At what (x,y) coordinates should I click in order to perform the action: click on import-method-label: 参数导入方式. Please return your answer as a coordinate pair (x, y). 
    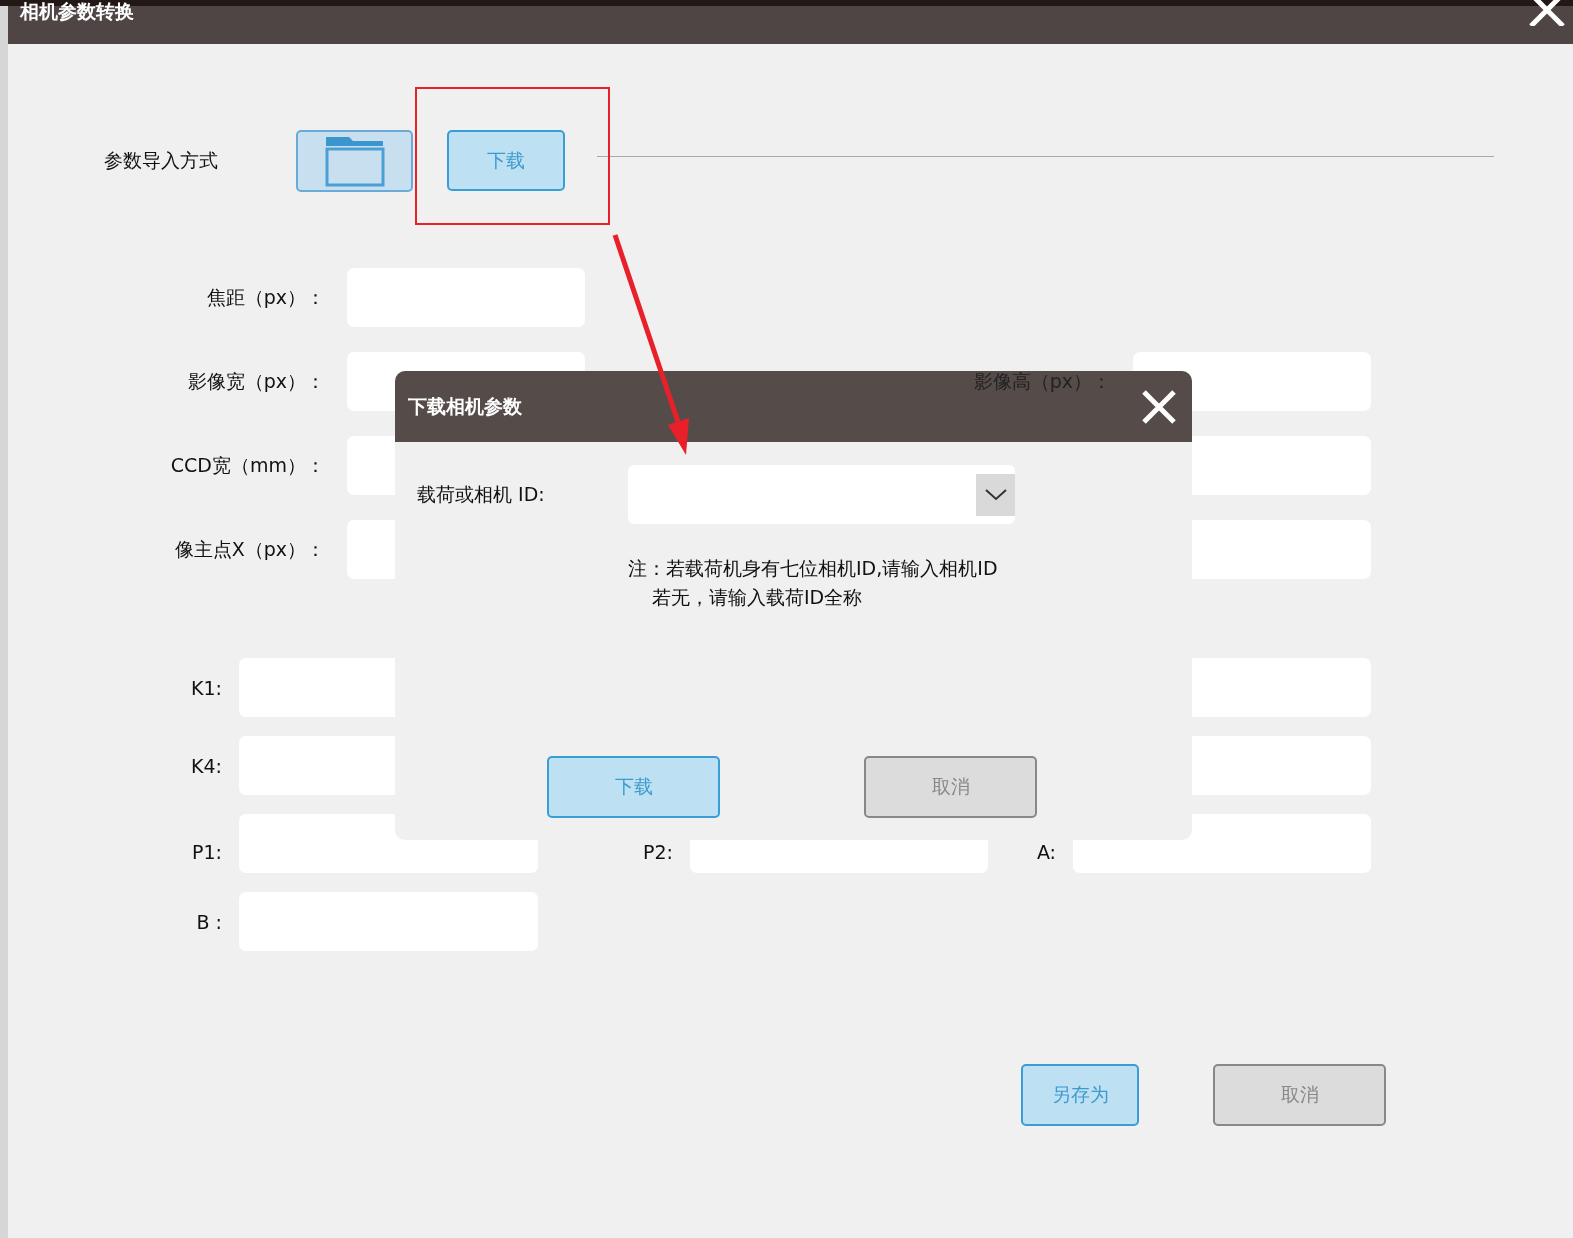
    Looking at the image, I should click on (161, 160).